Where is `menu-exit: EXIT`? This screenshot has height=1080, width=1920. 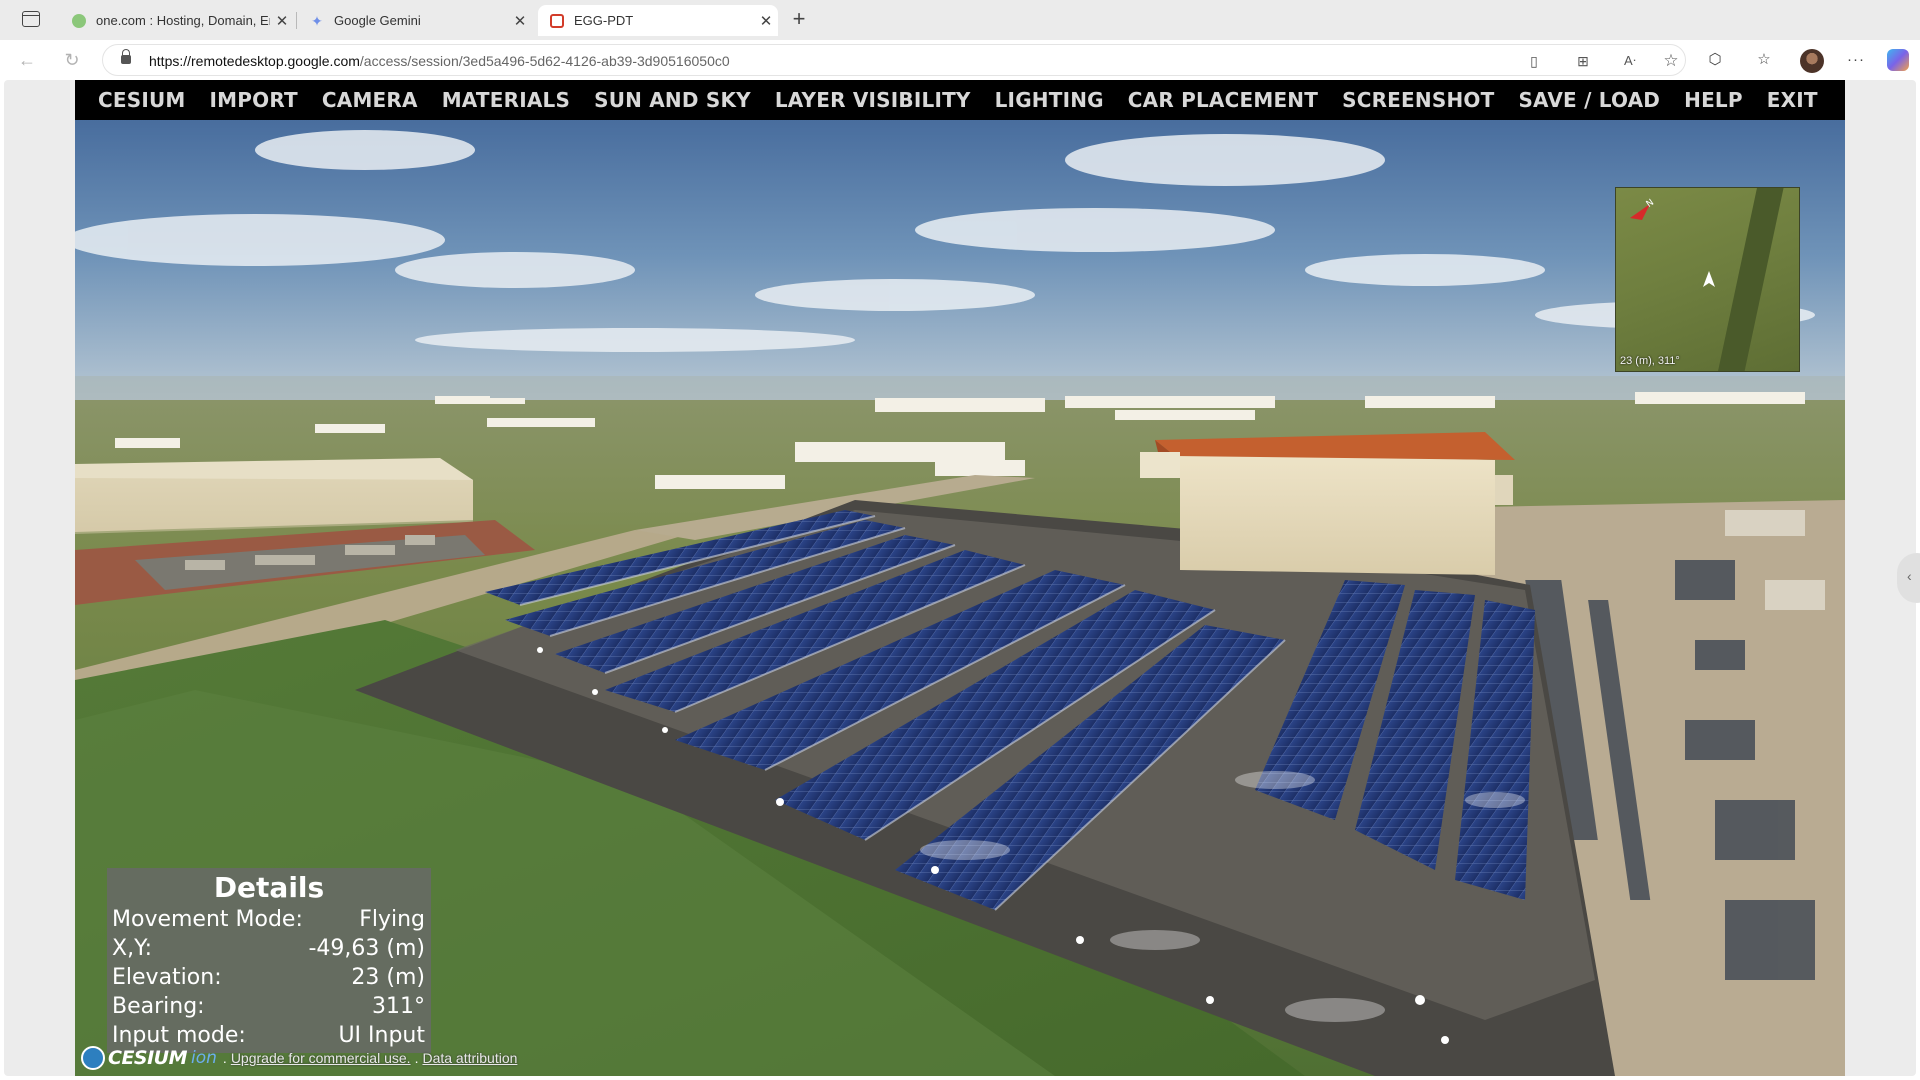 menu-exit: EXIT is located at coordinates (1792, 100).